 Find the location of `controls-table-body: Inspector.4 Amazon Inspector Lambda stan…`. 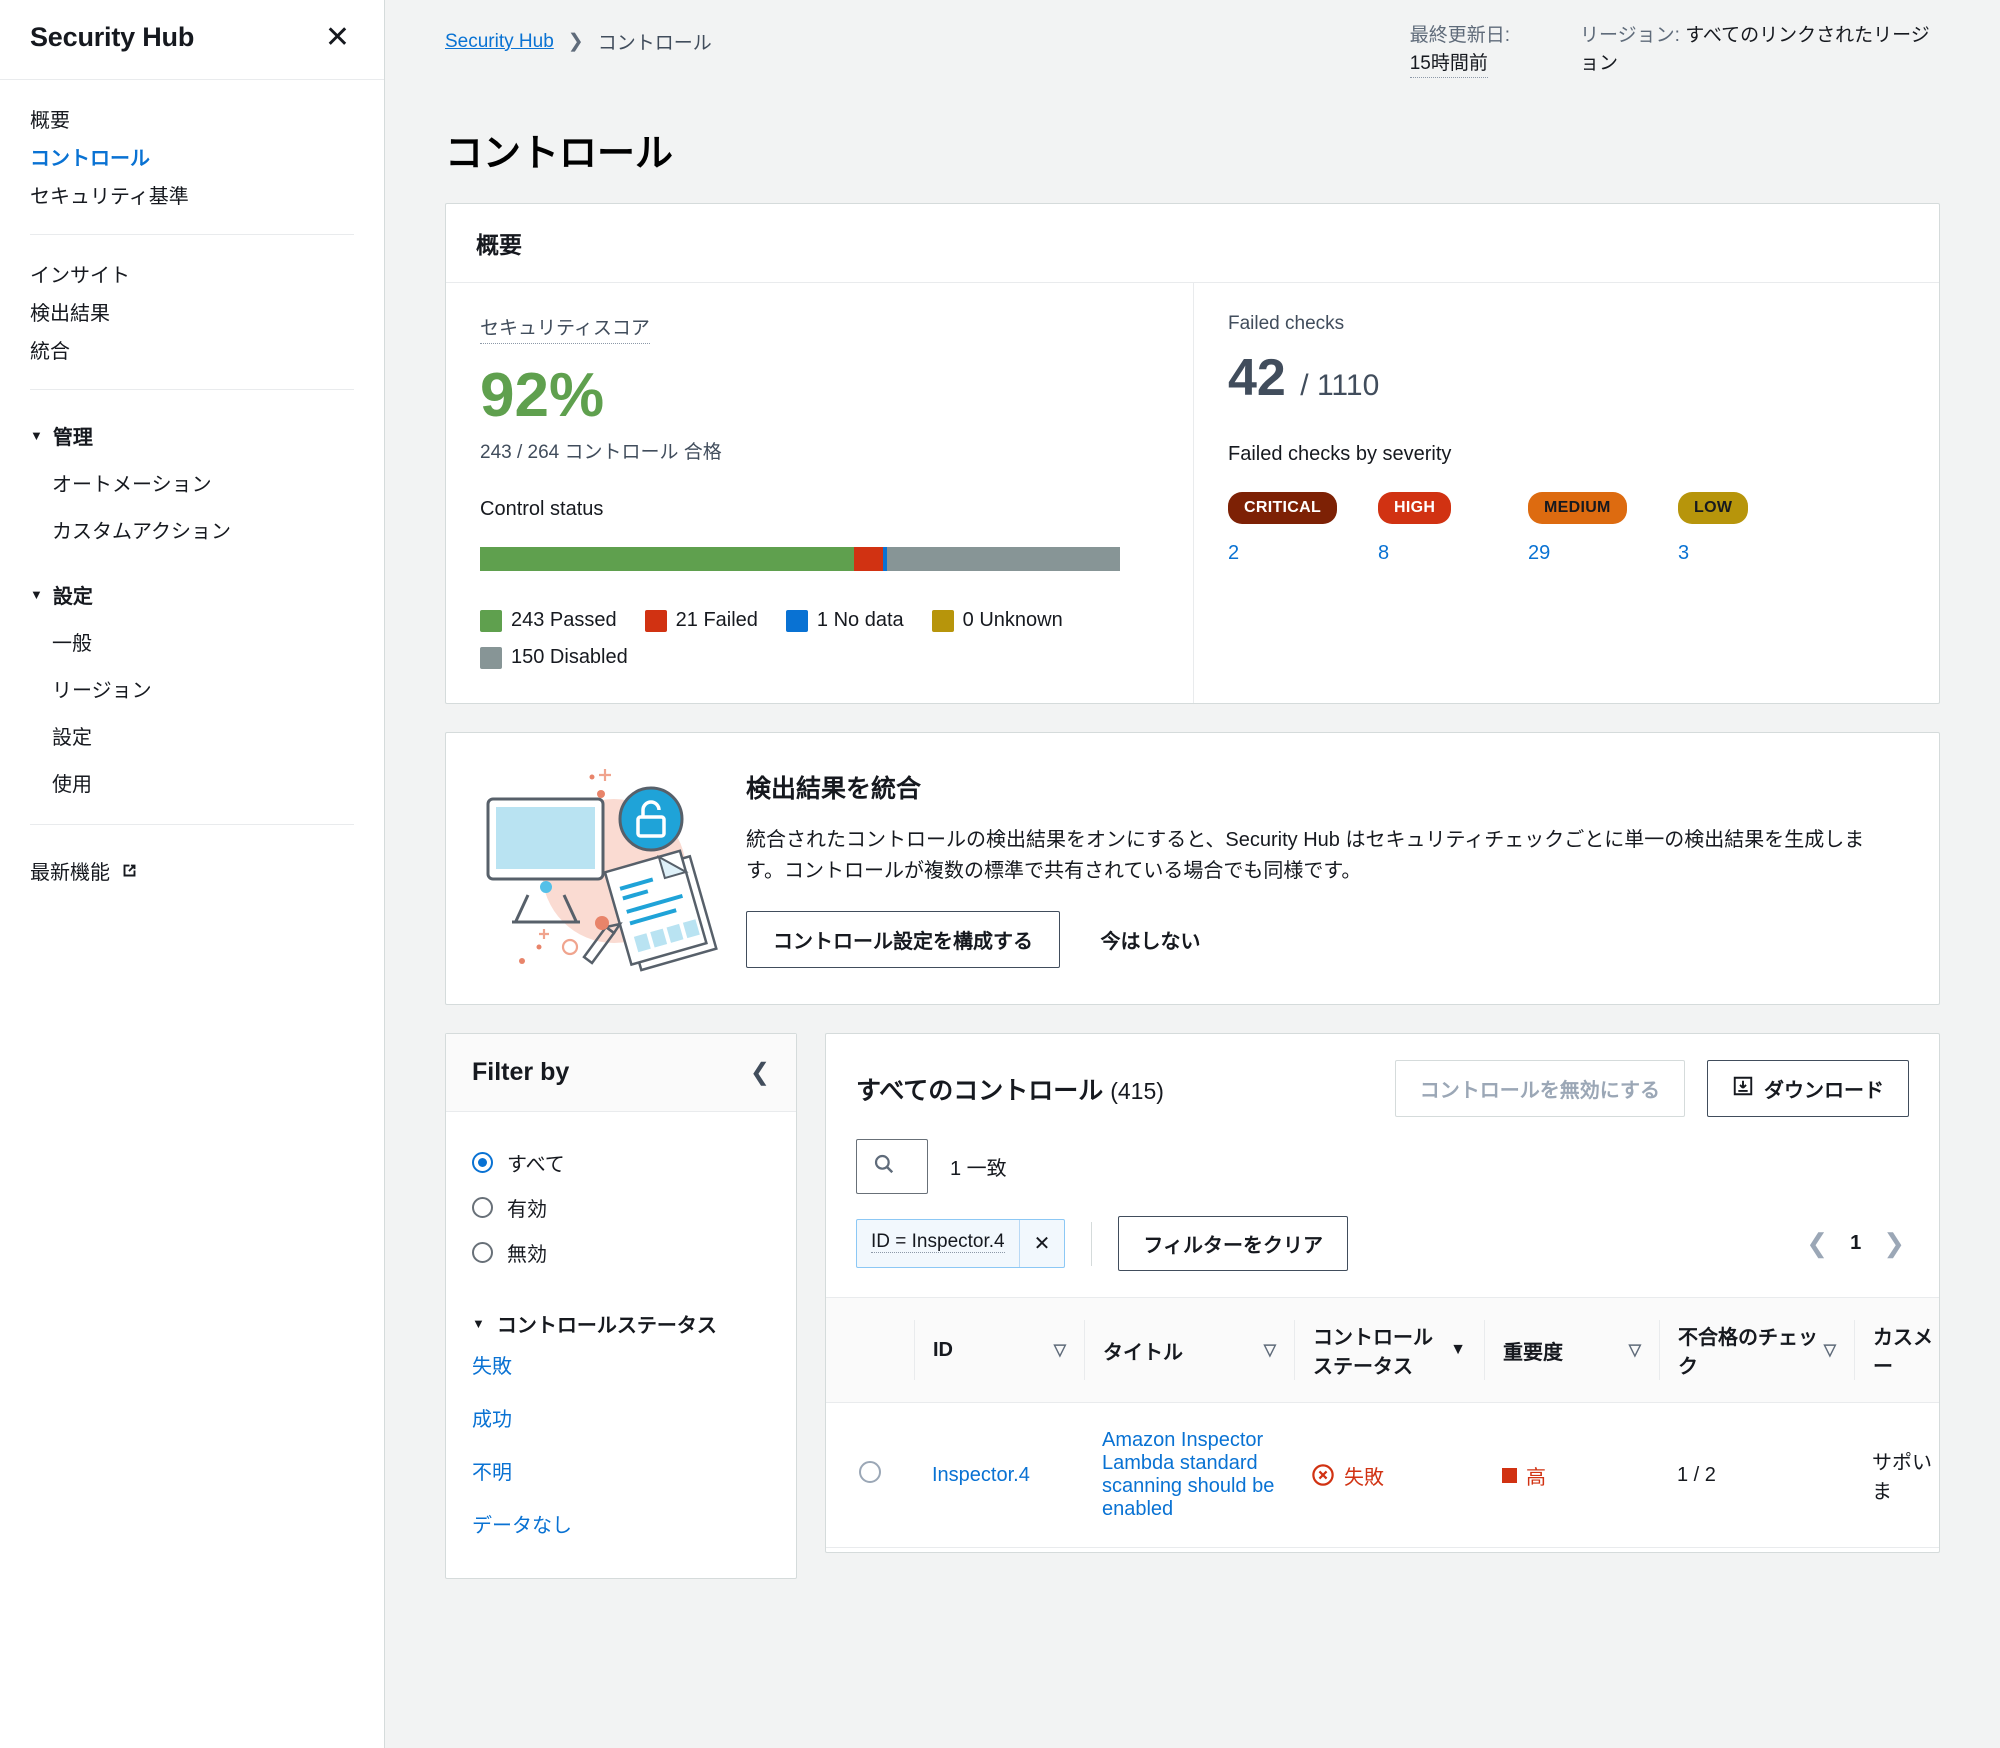

controls-table-body: Inspector.4 Amazon Inspector Lambda stan… is located at coordinates (1382, 1475).